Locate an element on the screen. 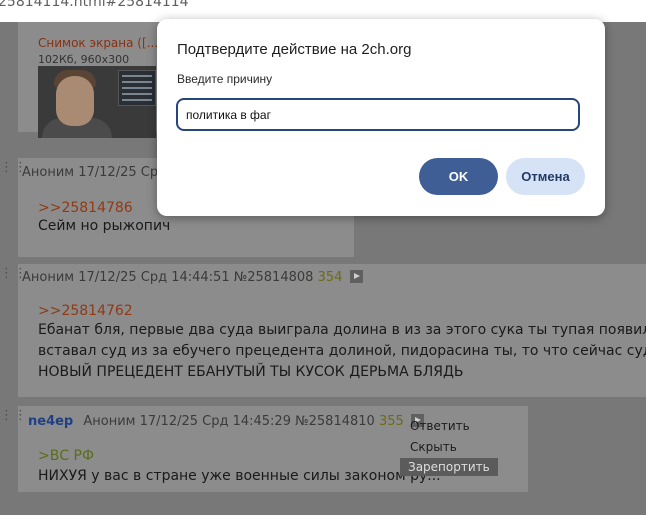 This screenshot has width=646, height=515. menu-item-reply: Ответить is located at coordinates (440, 426).